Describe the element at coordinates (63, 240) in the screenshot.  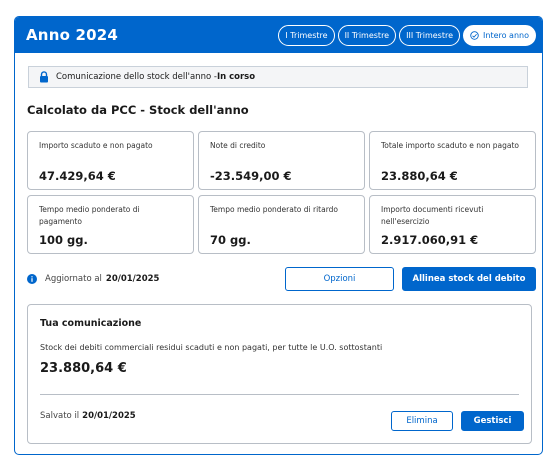
I see `tile-value: 100 gg.` at that location.